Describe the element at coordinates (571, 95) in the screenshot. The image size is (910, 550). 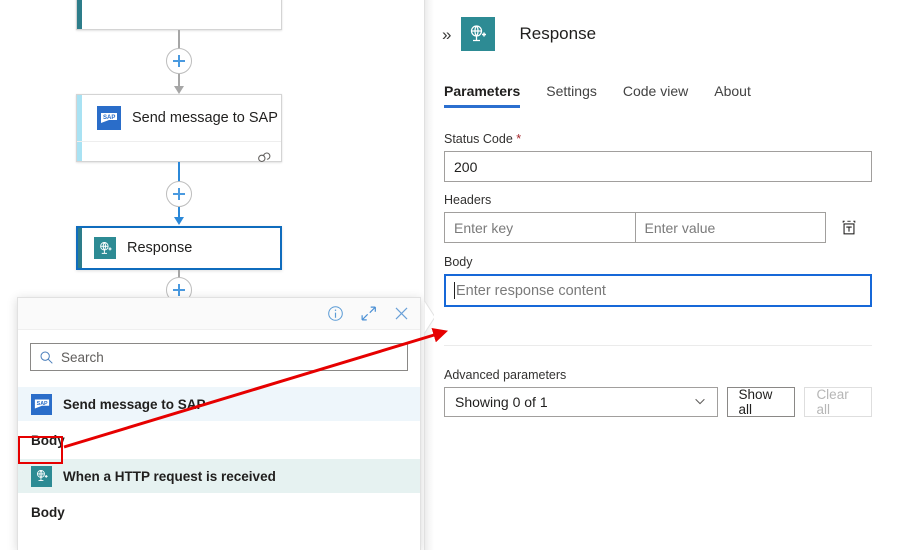
I see `tab-settings: Settings` at that location.